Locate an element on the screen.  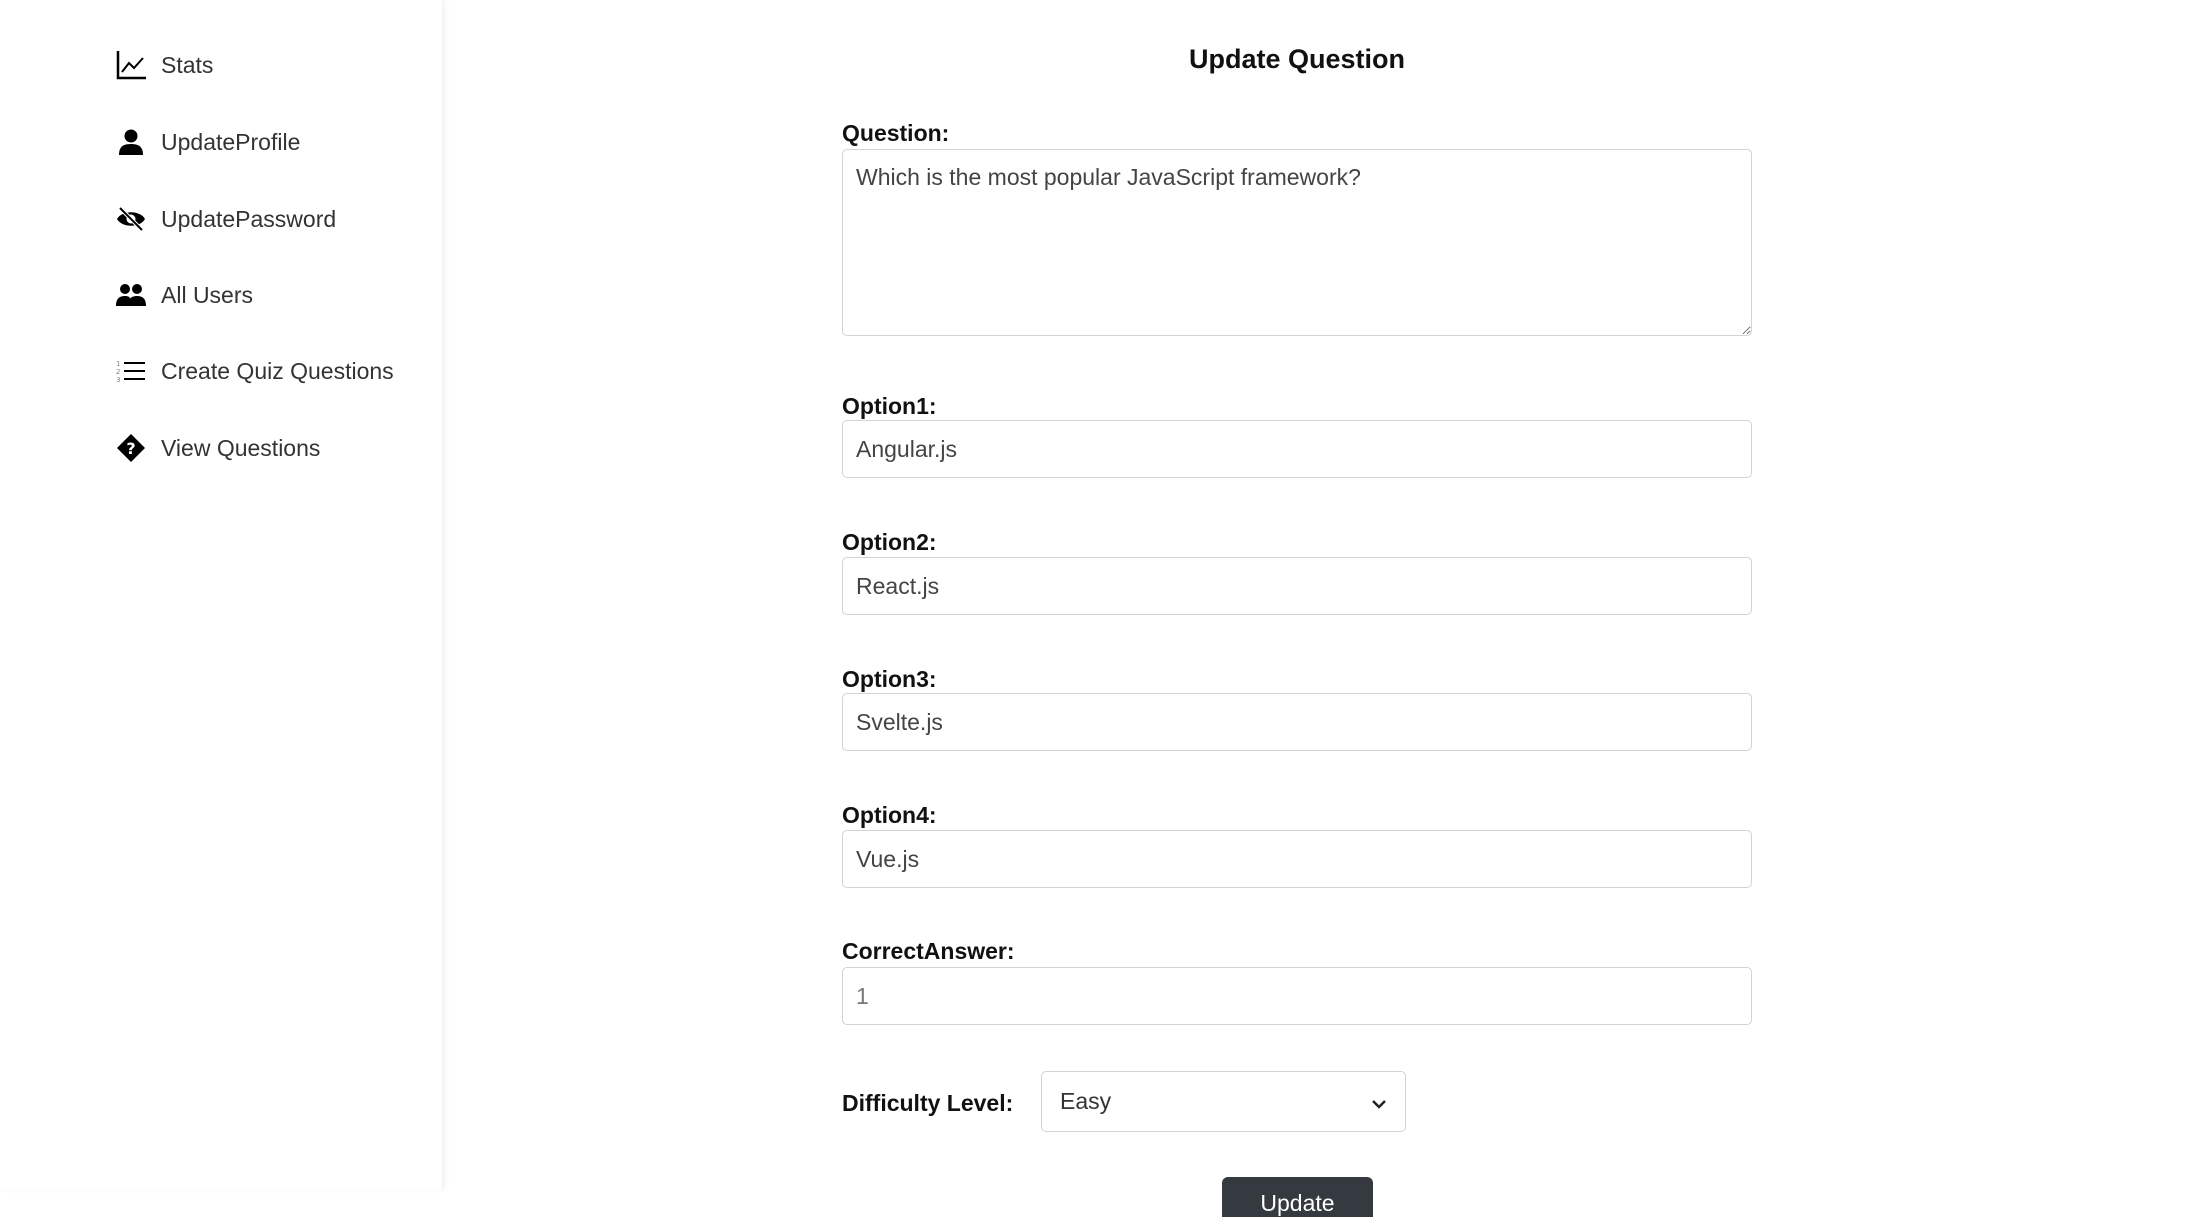
difficulty-value: Easy is located at coordinates (1086, 1101).